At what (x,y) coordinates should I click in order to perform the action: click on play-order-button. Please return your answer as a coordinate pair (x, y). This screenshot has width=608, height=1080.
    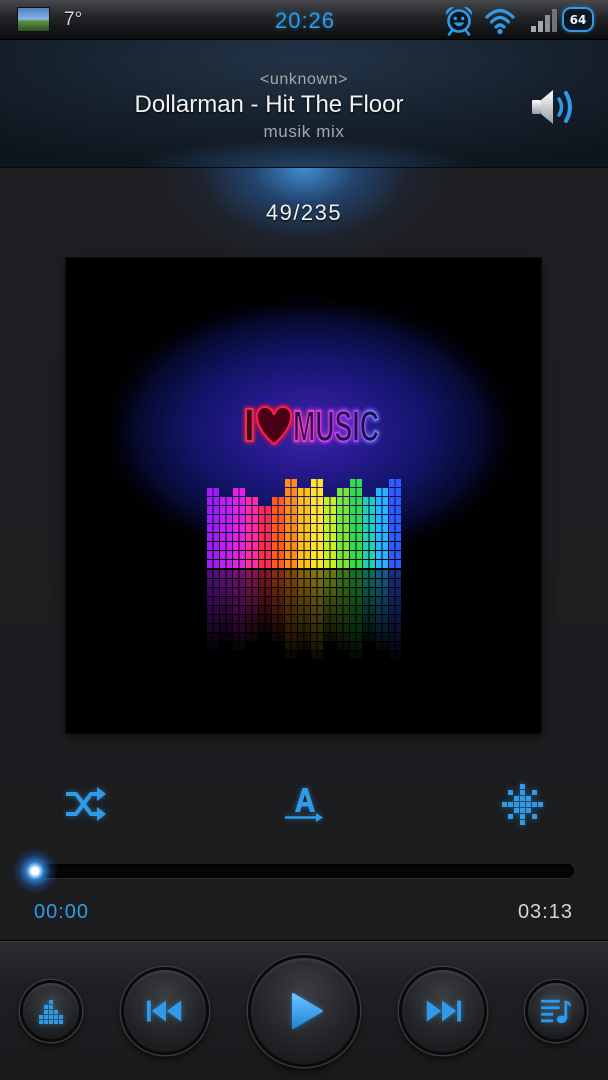
    Looking at the image, I should click on (304, 805).